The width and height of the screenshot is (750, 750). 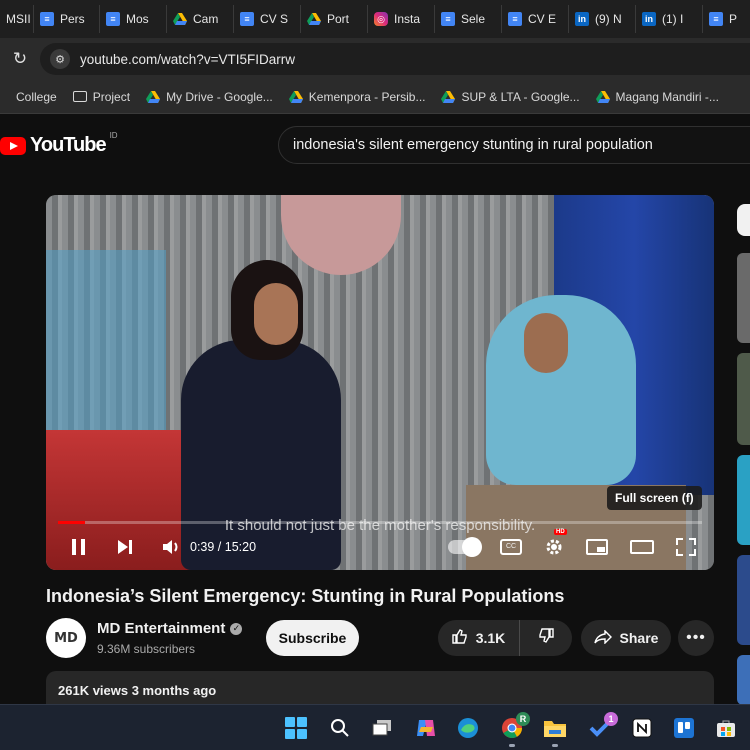 I want to click on like-dislike-group: 3.1K, so click(x=505, y=638).